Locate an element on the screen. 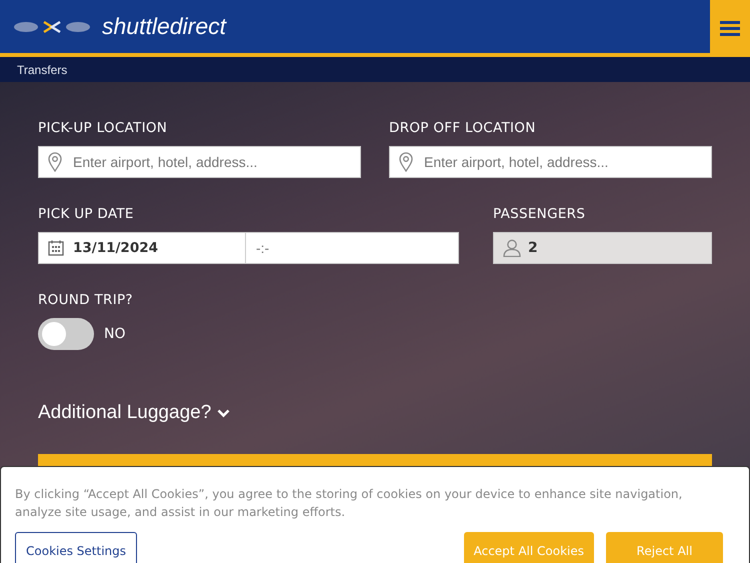  chevron-icon is located at coordinates (223, 413).